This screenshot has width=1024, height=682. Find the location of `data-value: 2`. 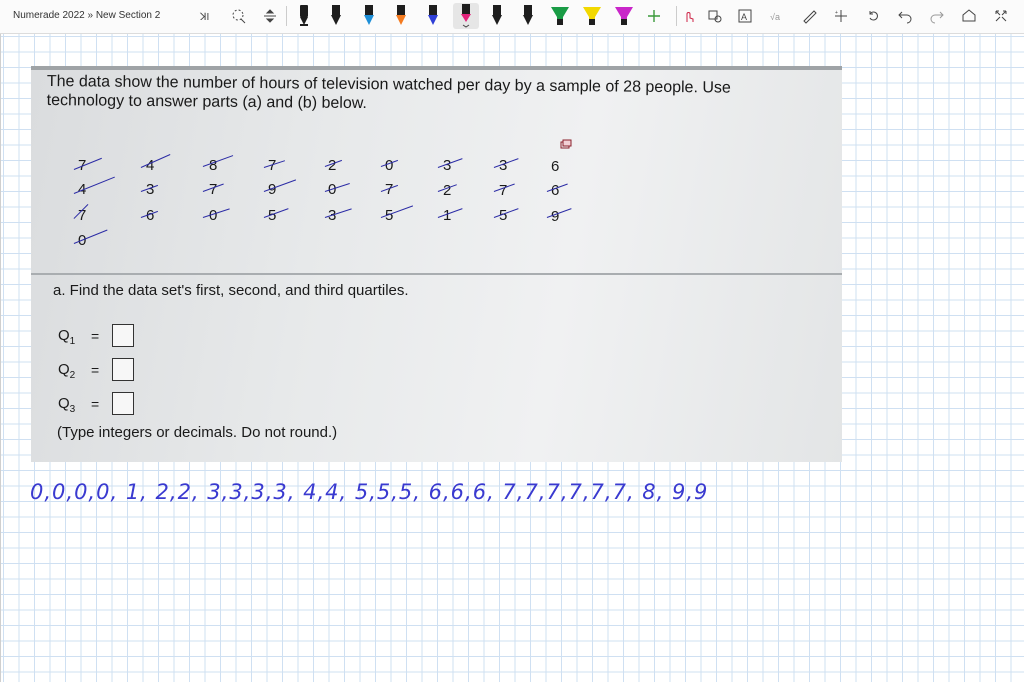

data-value: 2 is located at coordinates (447, 190).